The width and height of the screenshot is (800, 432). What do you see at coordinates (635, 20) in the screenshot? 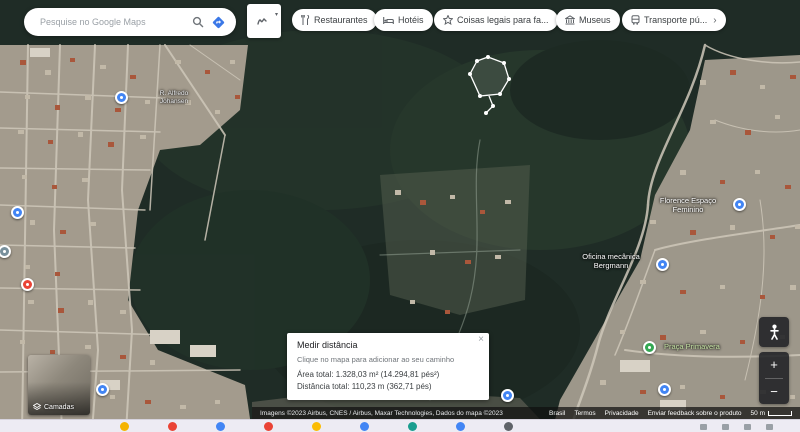
I see `transit-icon` at bounding box center [635, 20].